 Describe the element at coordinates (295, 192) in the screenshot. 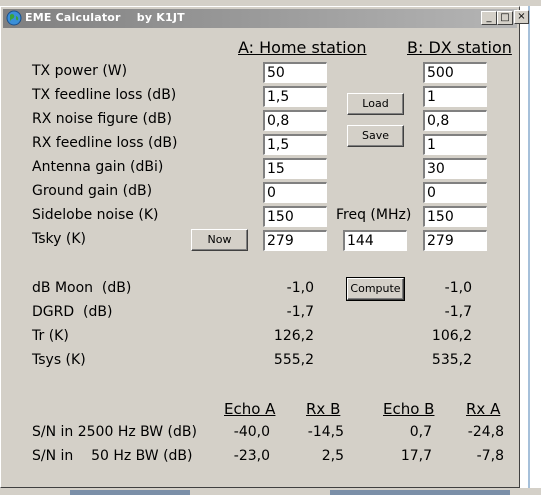

I see `home-ground-gain-field` at that location.